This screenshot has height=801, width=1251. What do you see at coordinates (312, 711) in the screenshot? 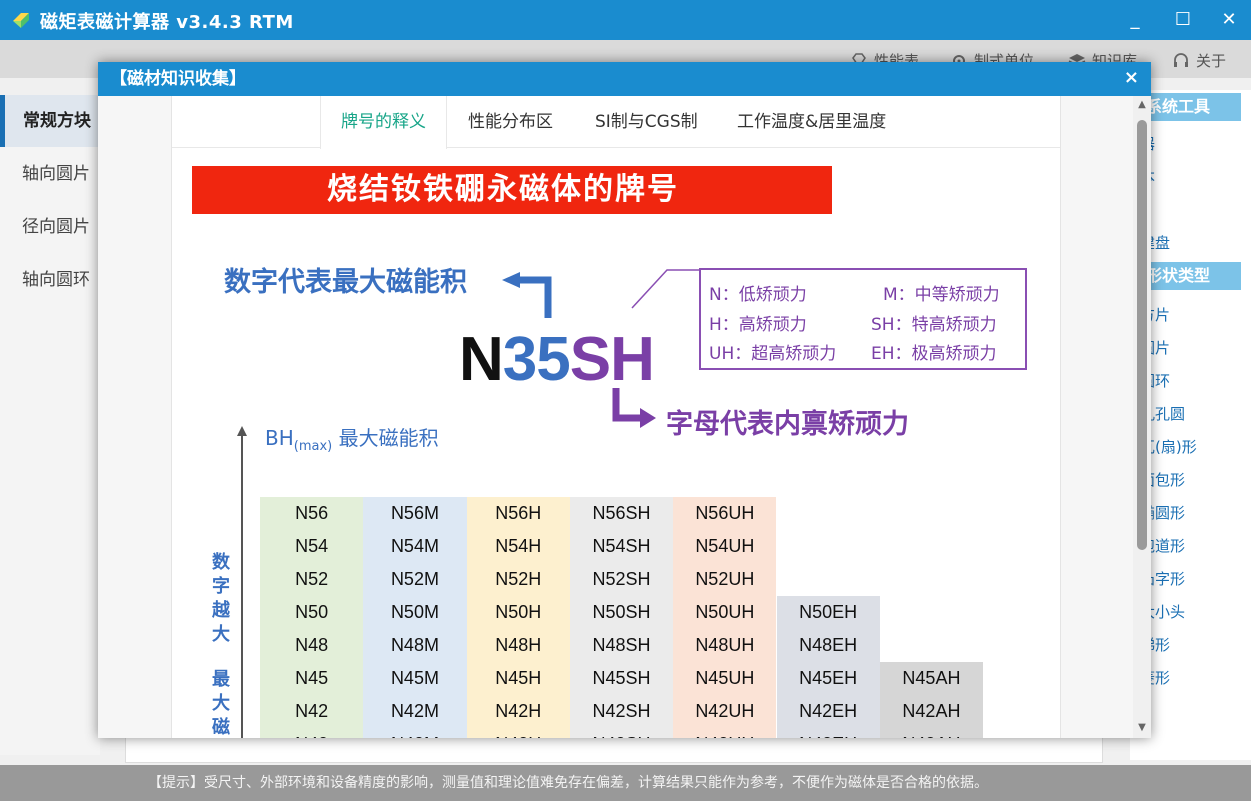
I see `grade-cell: N42` at bounding box center [312, 711].